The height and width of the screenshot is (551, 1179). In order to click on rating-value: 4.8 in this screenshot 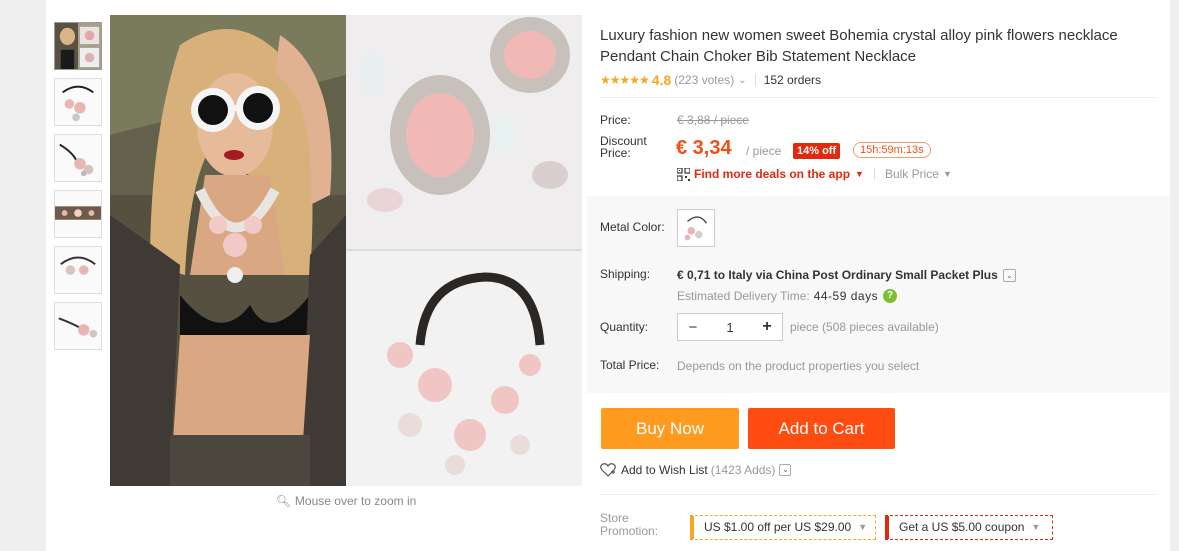, I will do `click(661, 80)`.